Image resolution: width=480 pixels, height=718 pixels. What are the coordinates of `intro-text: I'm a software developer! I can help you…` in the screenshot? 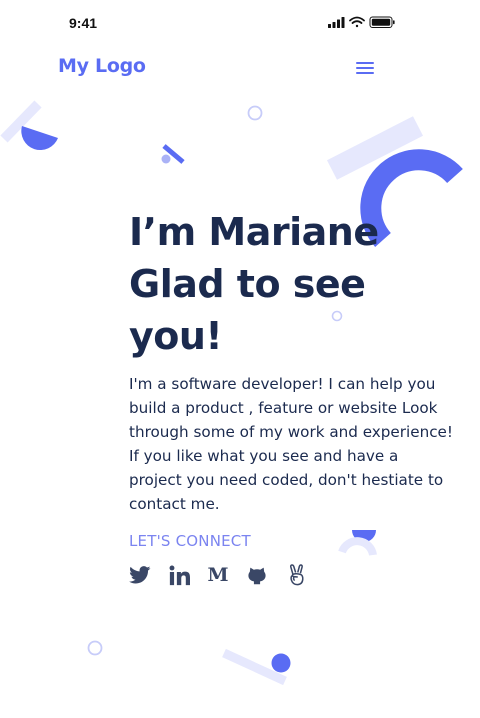 It's located at (291, 444).